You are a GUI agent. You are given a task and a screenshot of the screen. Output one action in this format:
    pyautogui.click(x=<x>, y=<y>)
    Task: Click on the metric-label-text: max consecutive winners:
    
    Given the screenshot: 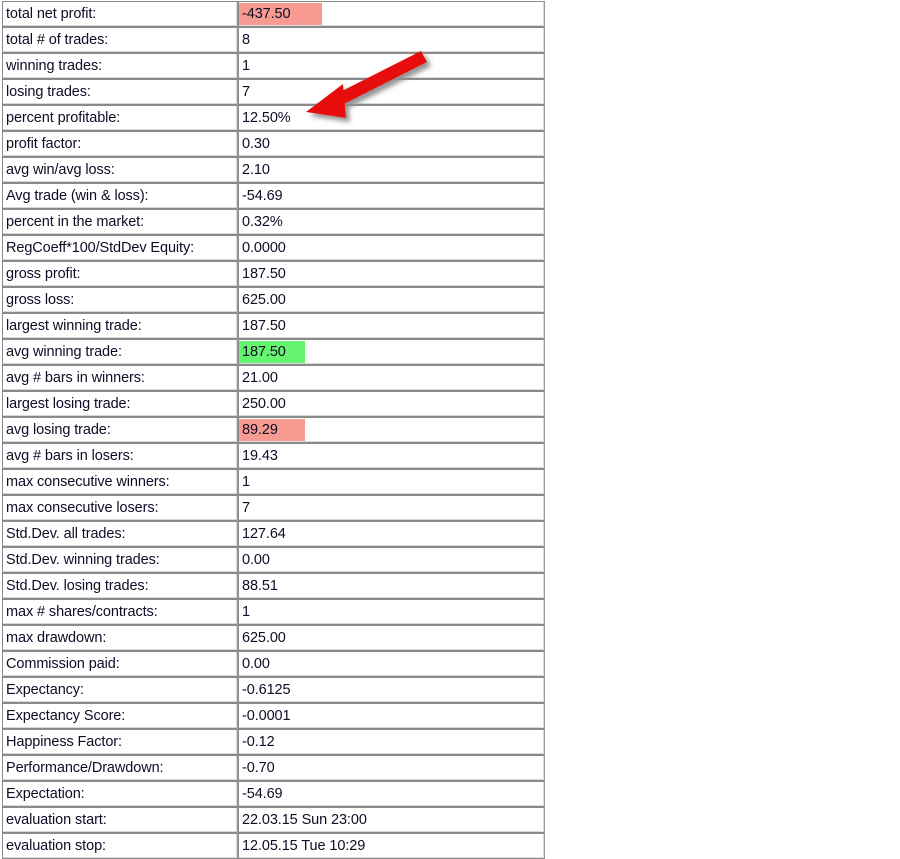 What is the action you would take?
    pyautogui.click(x=88, y=482)
    